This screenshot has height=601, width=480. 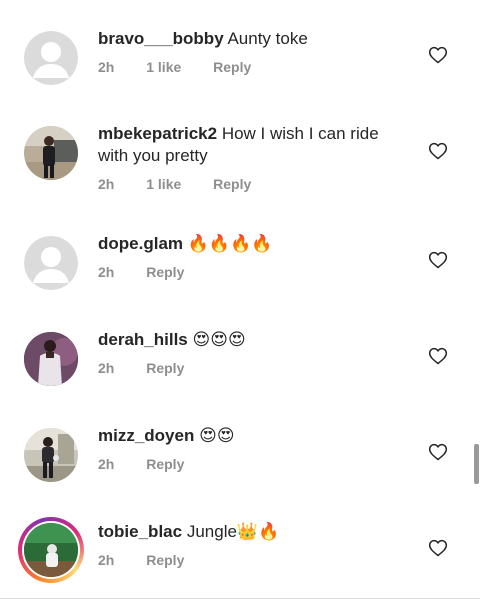 I want to click on comment-body: tobie_blac Jungle👑🔥, so click(x=253, y=532).